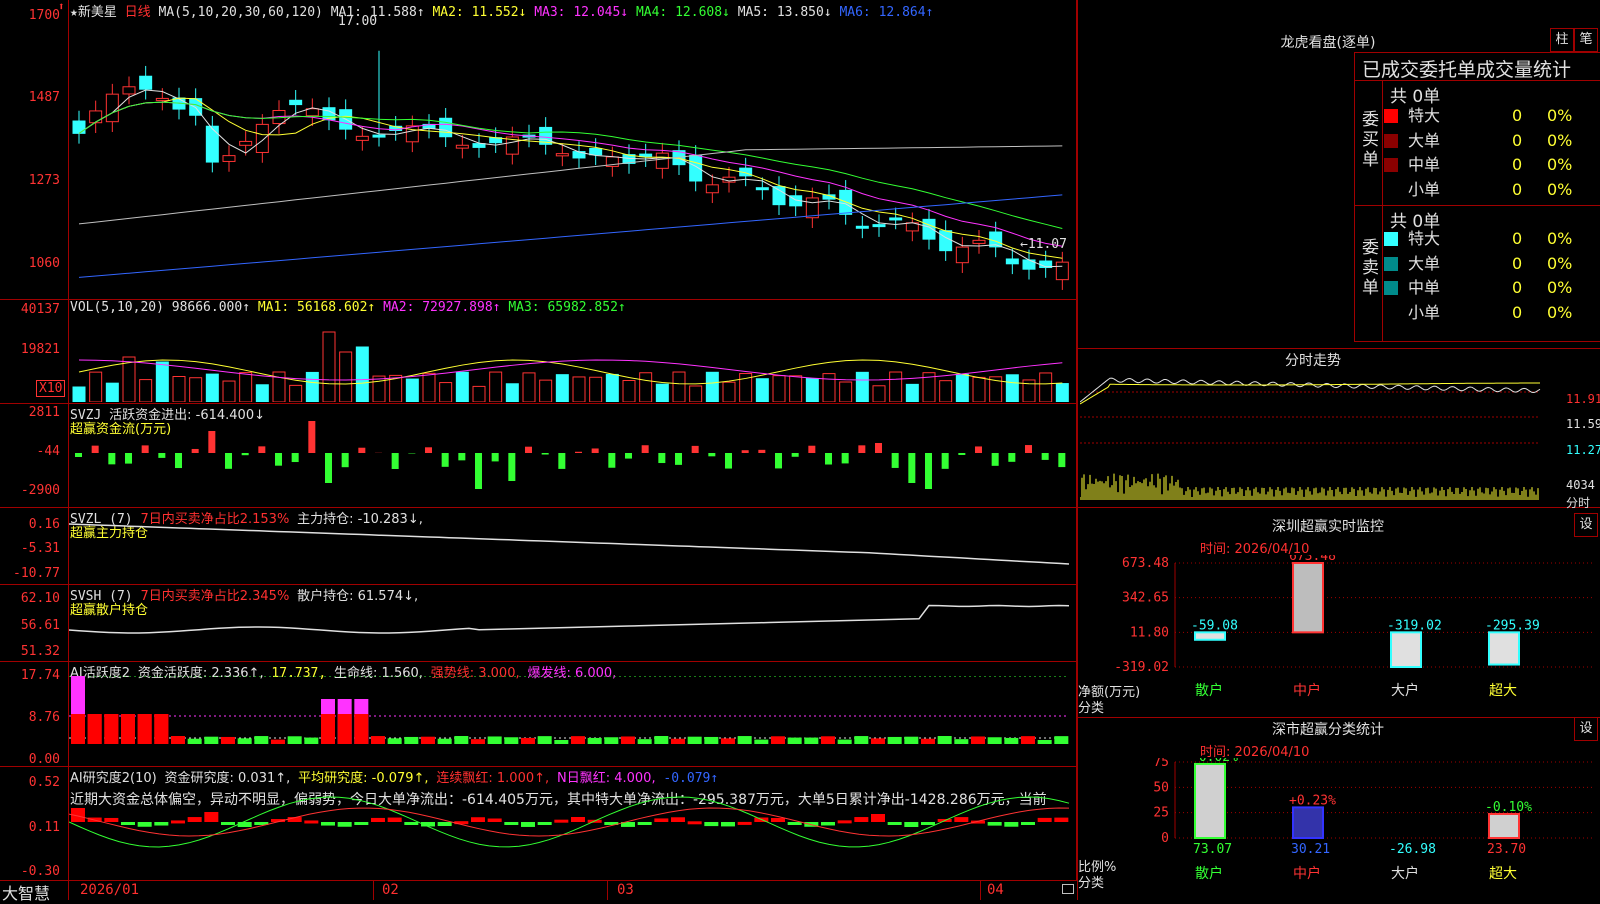 The width and height of the screenshot is (1600, 904). What do you see at coordinates (30, 675) in the screenshot?
I see `ai-active-ytick-0: 17.74` at bounding box center [30, 675].